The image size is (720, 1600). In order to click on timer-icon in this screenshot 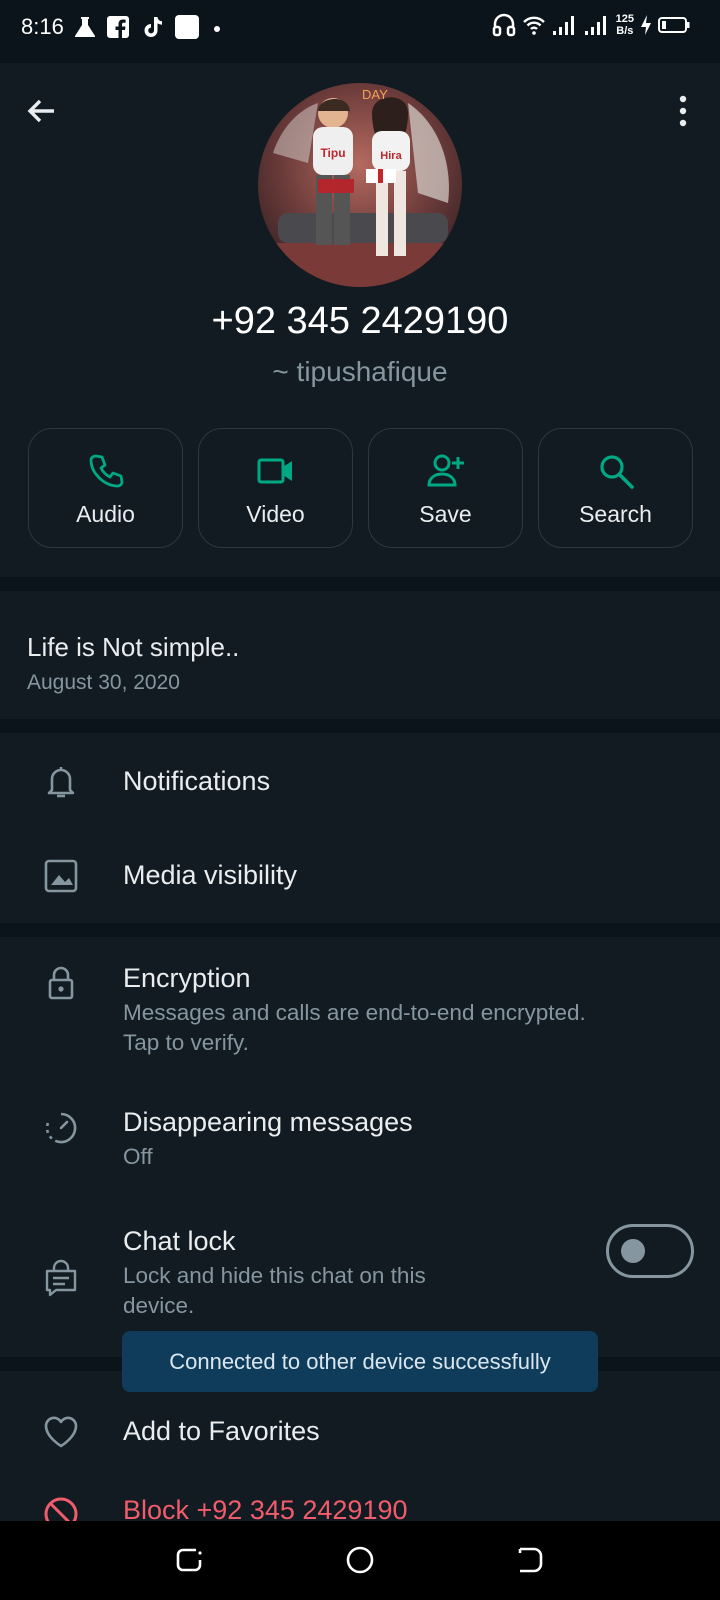, I will do `click(61, 1128)`.